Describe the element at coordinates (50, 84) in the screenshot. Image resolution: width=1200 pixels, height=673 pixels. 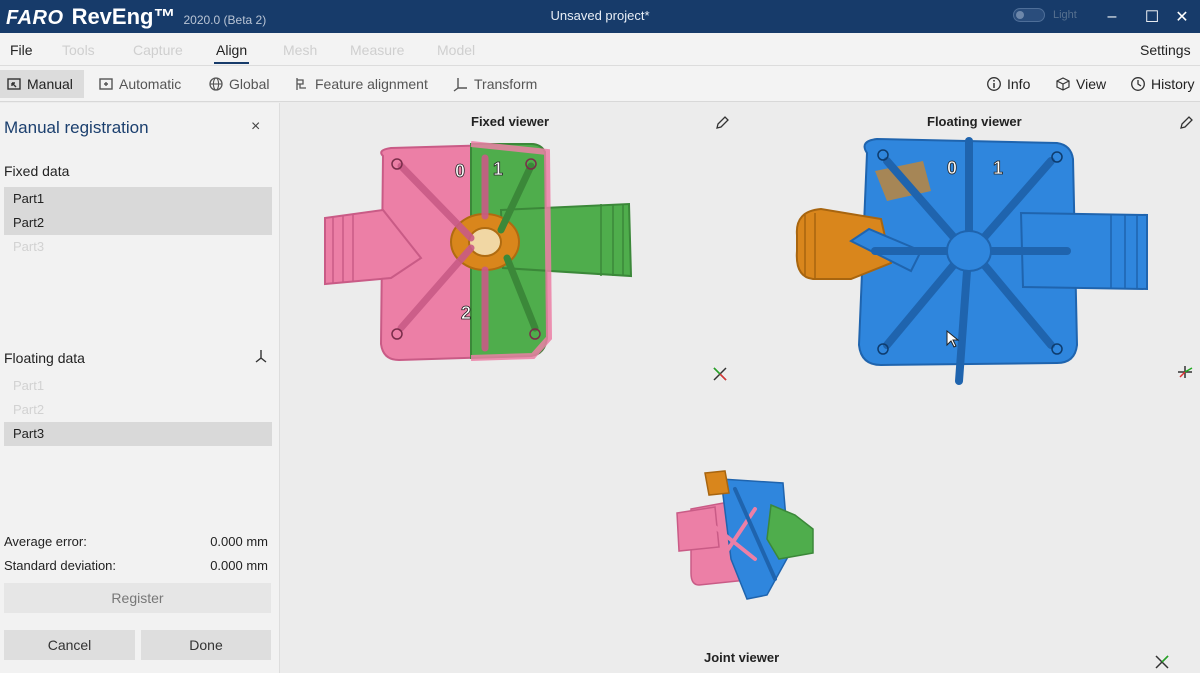
I see `manual-label: Manual` at that location.